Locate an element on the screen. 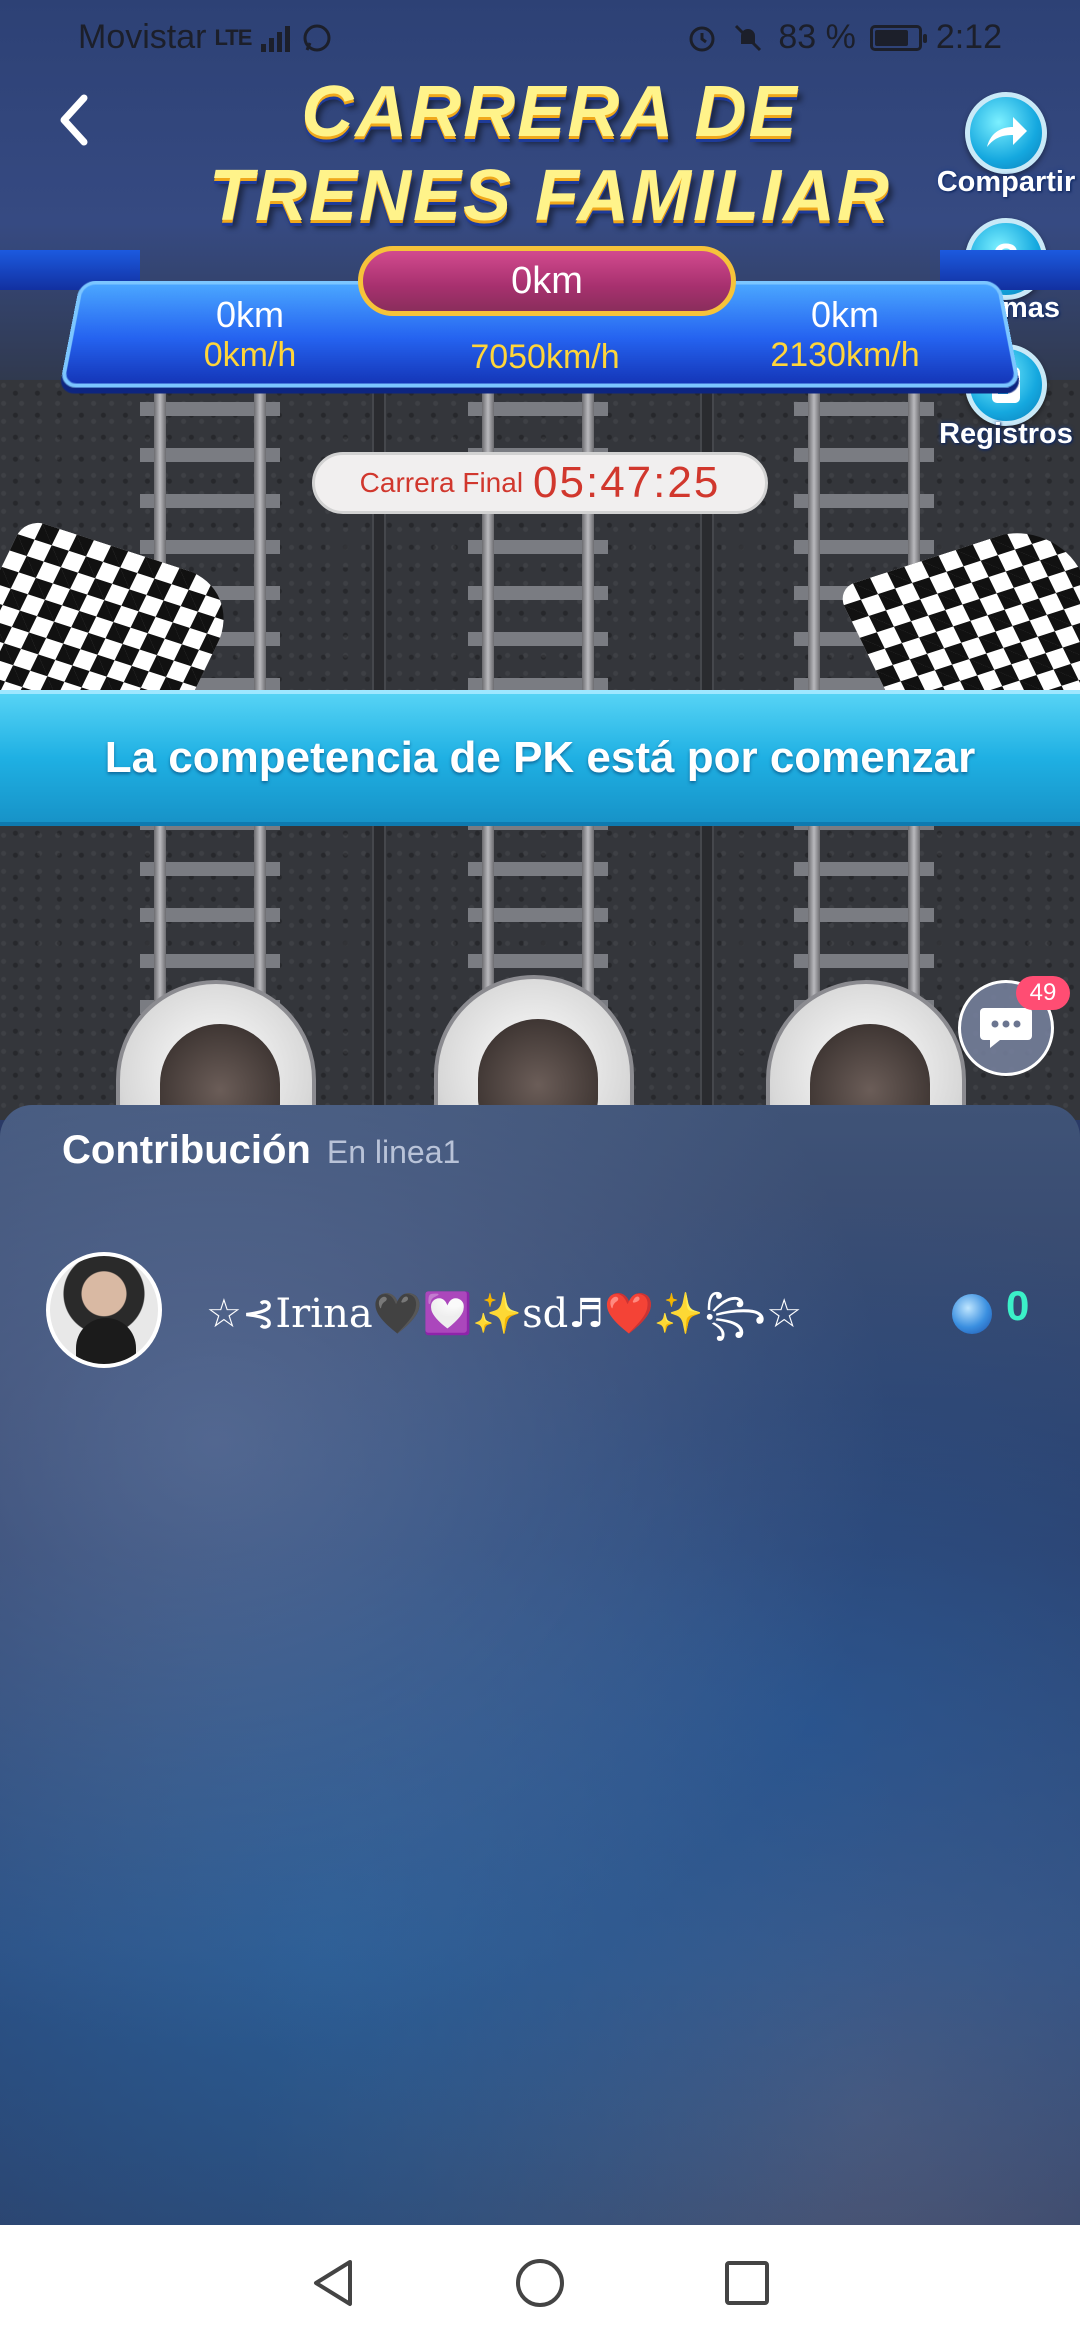  share-label: Compartir is located at coordinates (1006, 182).